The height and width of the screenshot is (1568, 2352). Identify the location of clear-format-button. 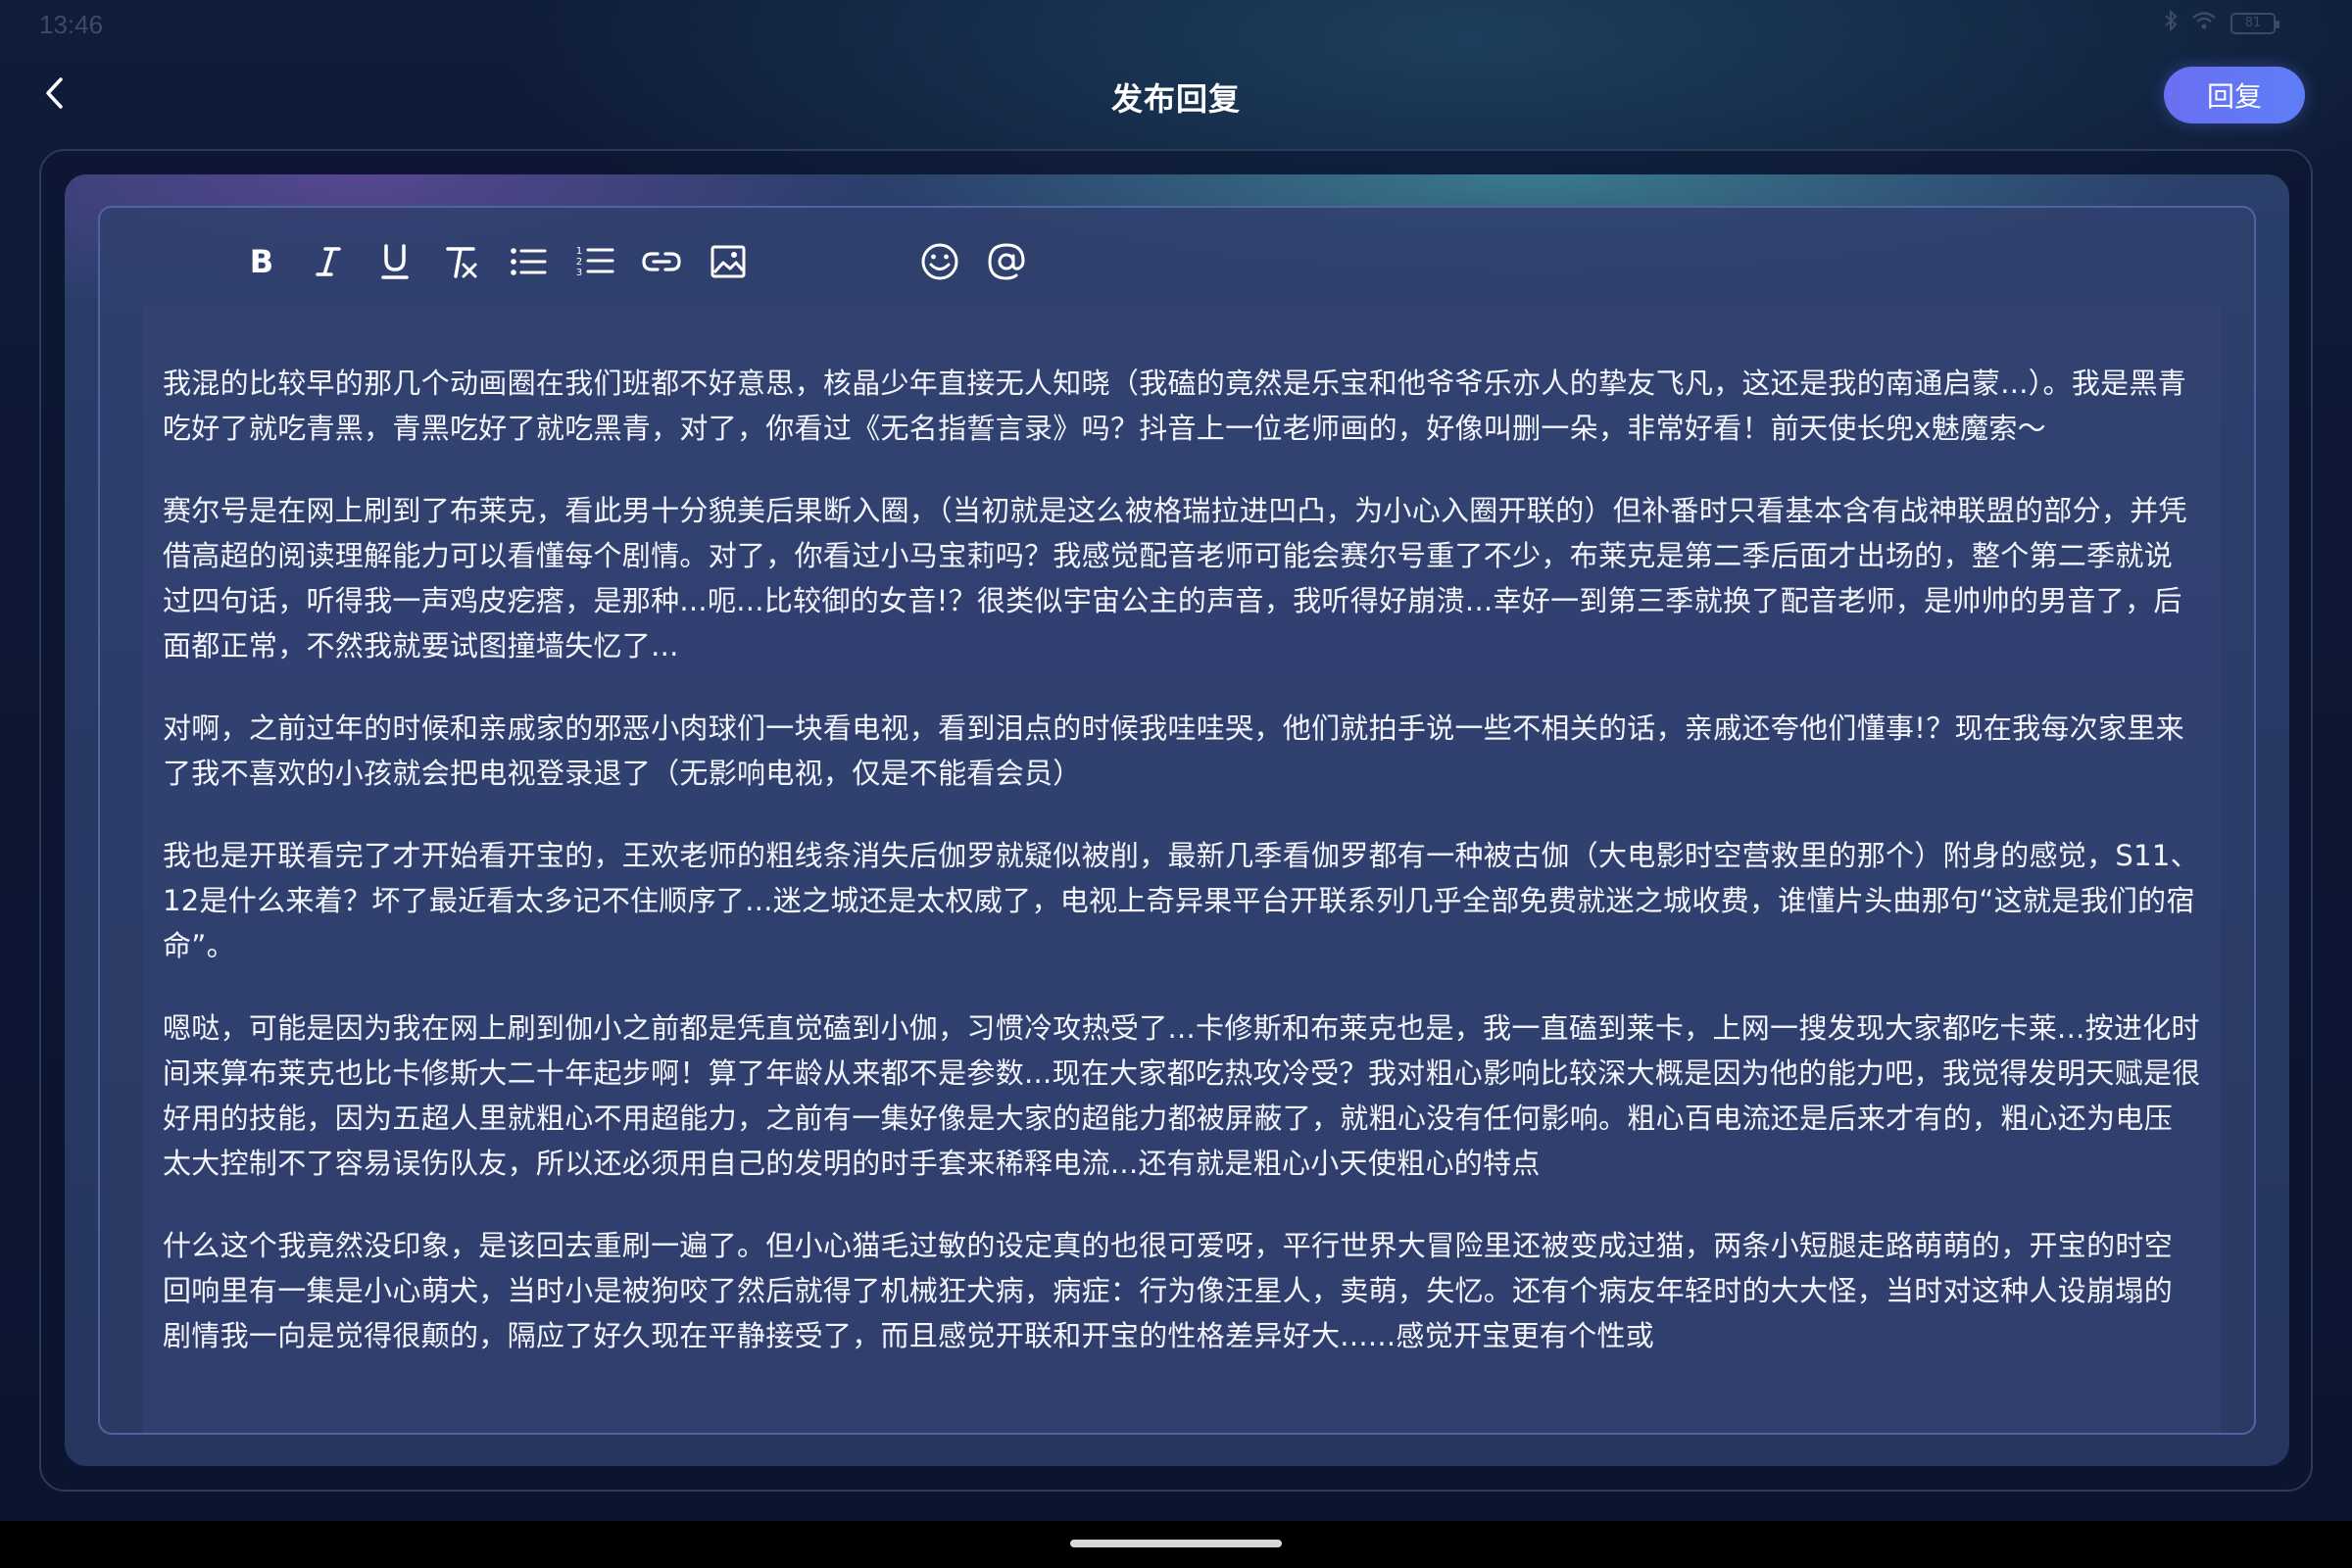
(461, 261).